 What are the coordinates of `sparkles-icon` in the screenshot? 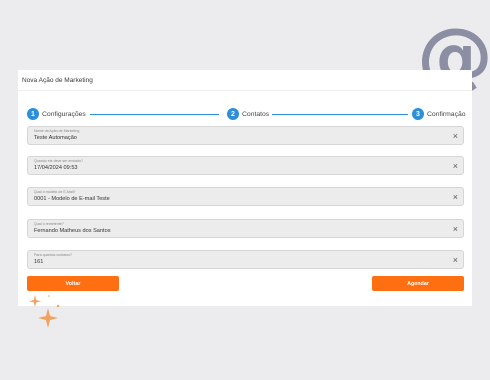 It's located at (44, 311).